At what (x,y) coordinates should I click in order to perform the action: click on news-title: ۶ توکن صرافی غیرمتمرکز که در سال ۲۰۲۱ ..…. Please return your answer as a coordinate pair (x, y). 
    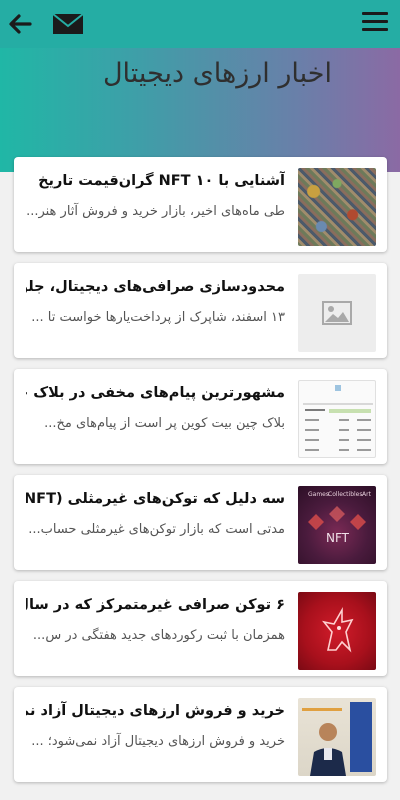
    Looking at the image, I should click on (155, 605).